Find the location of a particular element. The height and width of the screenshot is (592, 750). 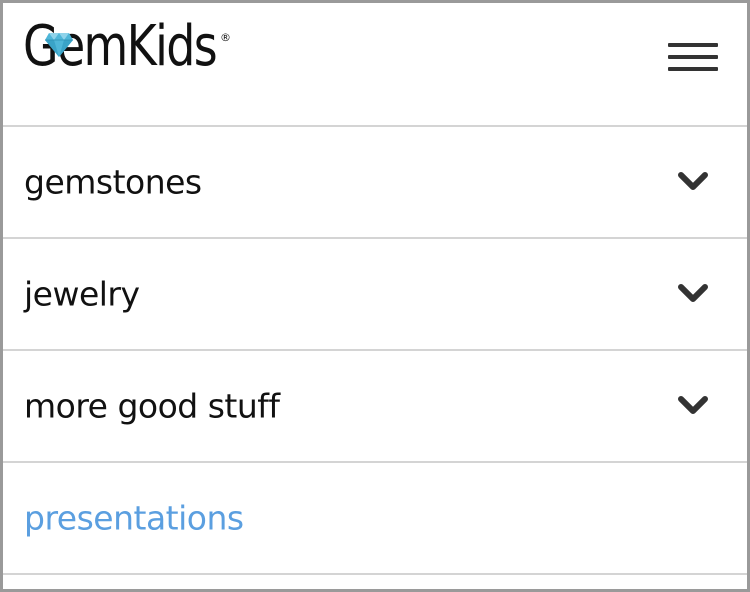

menu-item-label: jewelry is located at coordinates (82, 294).